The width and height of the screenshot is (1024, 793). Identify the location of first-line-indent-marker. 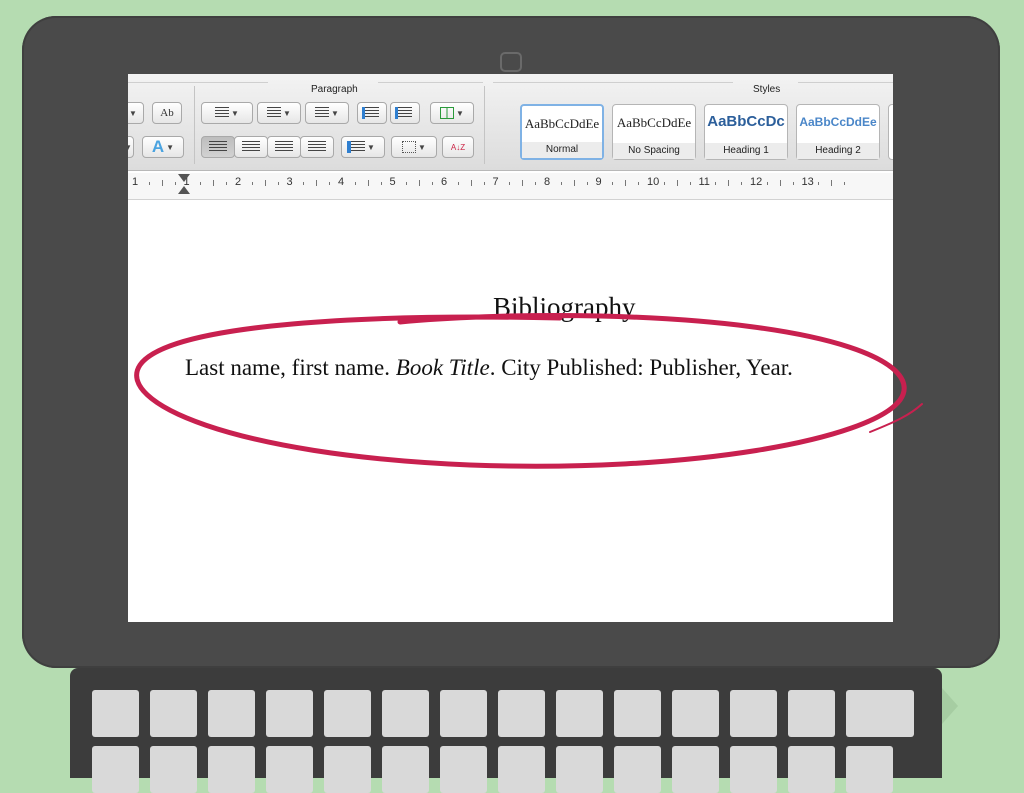
(184, 178).